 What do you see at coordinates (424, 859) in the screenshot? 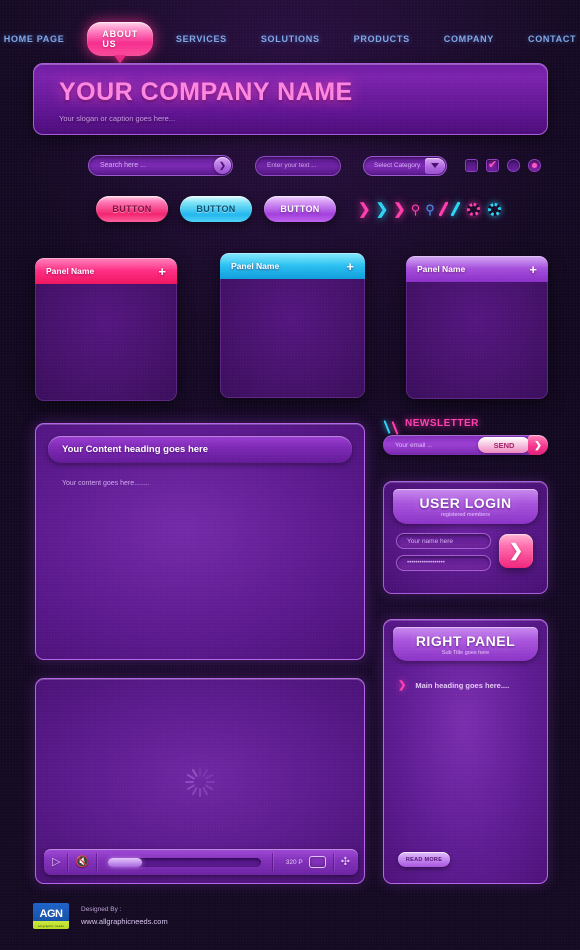
I see `read-more-button: READ MORE` at bounding box center [424, 859].